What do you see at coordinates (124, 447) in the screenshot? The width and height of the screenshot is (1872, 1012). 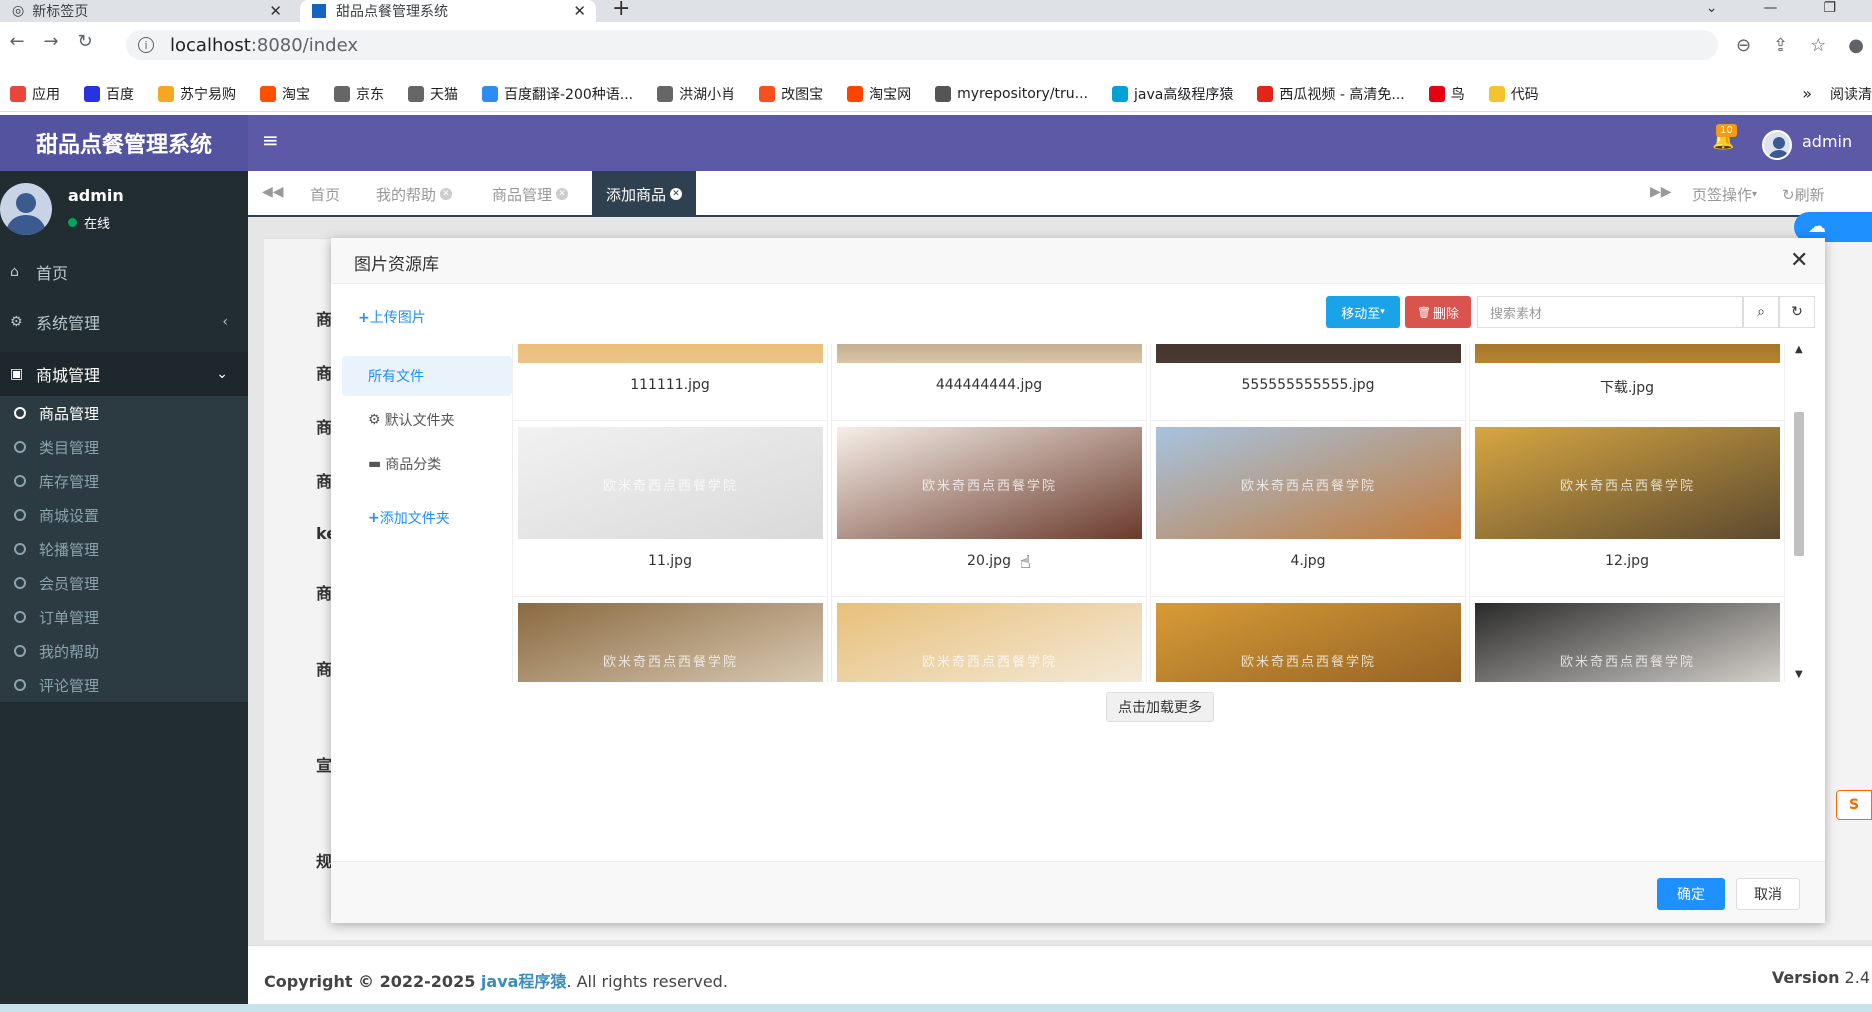 I see `sidebar-subitem: 类目管理` at bounding box center [124, 447].